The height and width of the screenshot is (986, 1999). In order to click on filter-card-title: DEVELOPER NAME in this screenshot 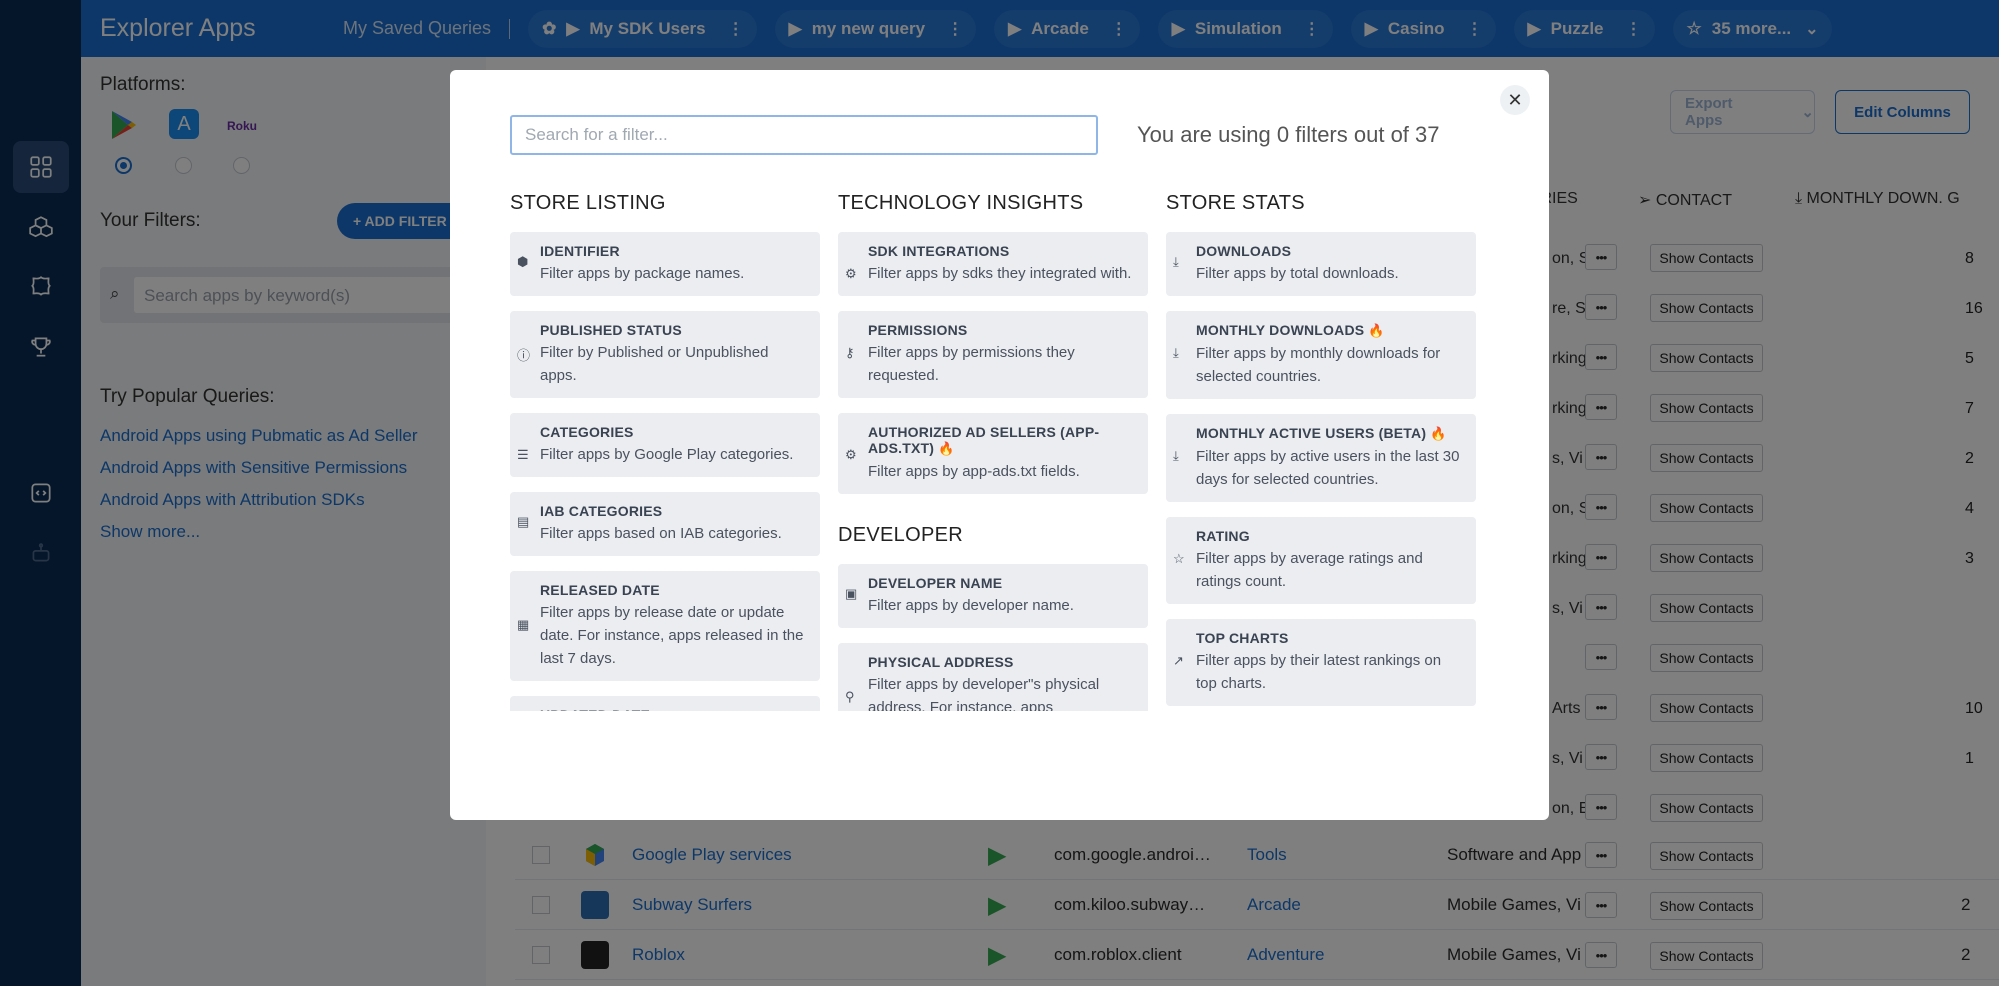, I will do `click(935, 583)`.